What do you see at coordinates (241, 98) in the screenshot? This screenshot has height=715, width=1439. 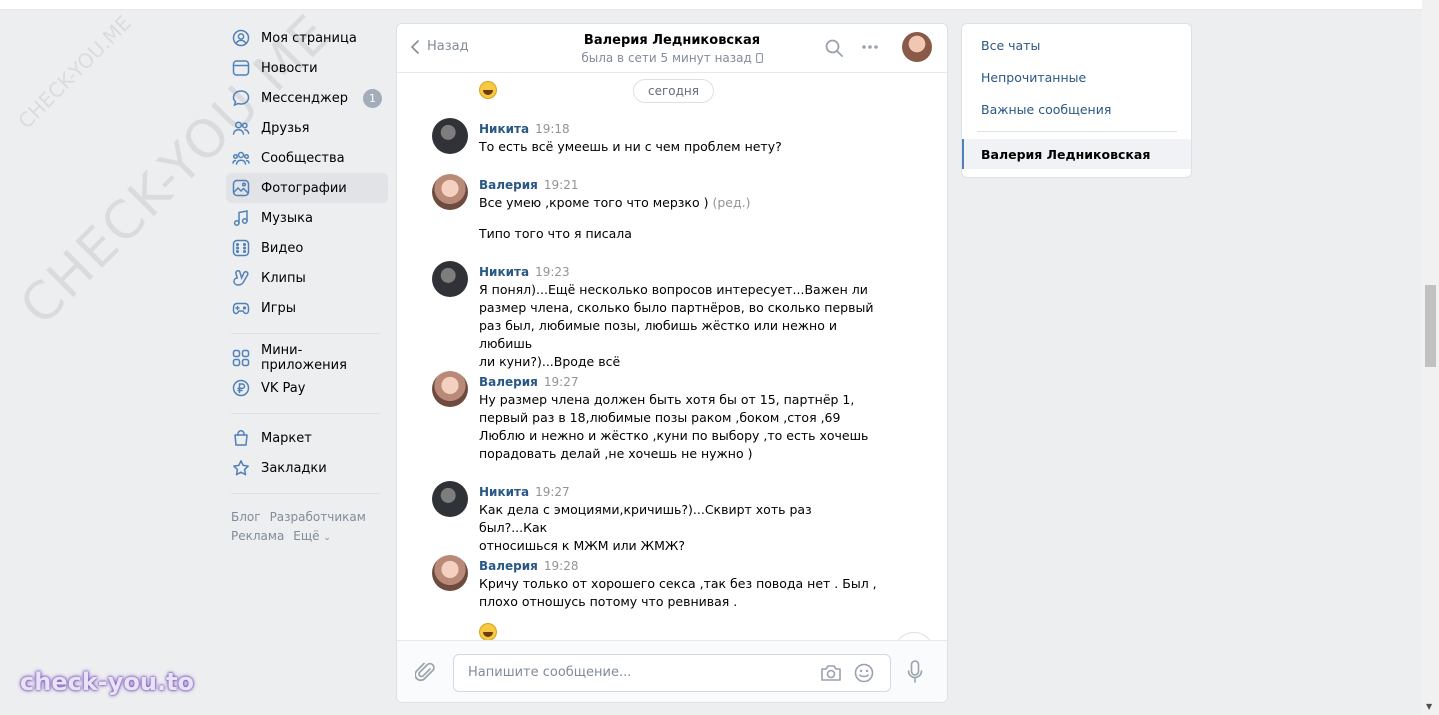 I see `message-icon` at bounding box center [241, 98].